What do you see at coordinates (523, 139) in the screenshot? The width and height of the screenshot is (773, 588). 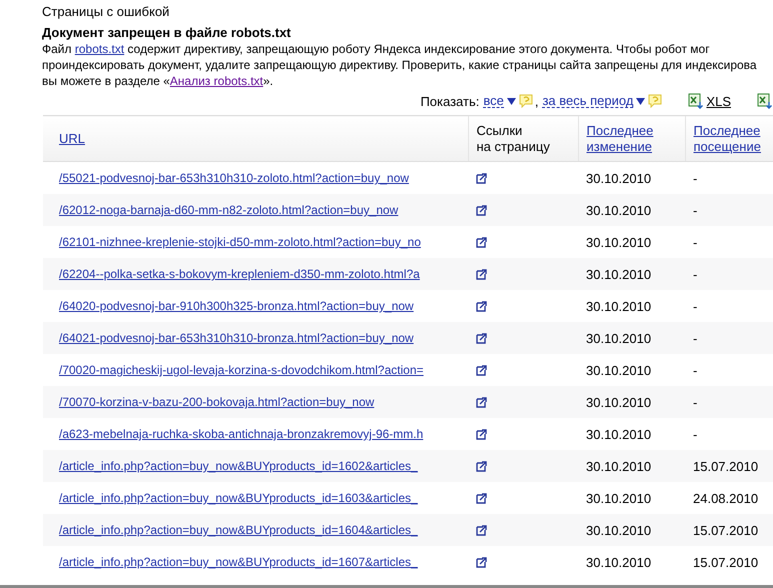 I see `column-header: Ссылки на страницу` at bounding box center [523, 139].